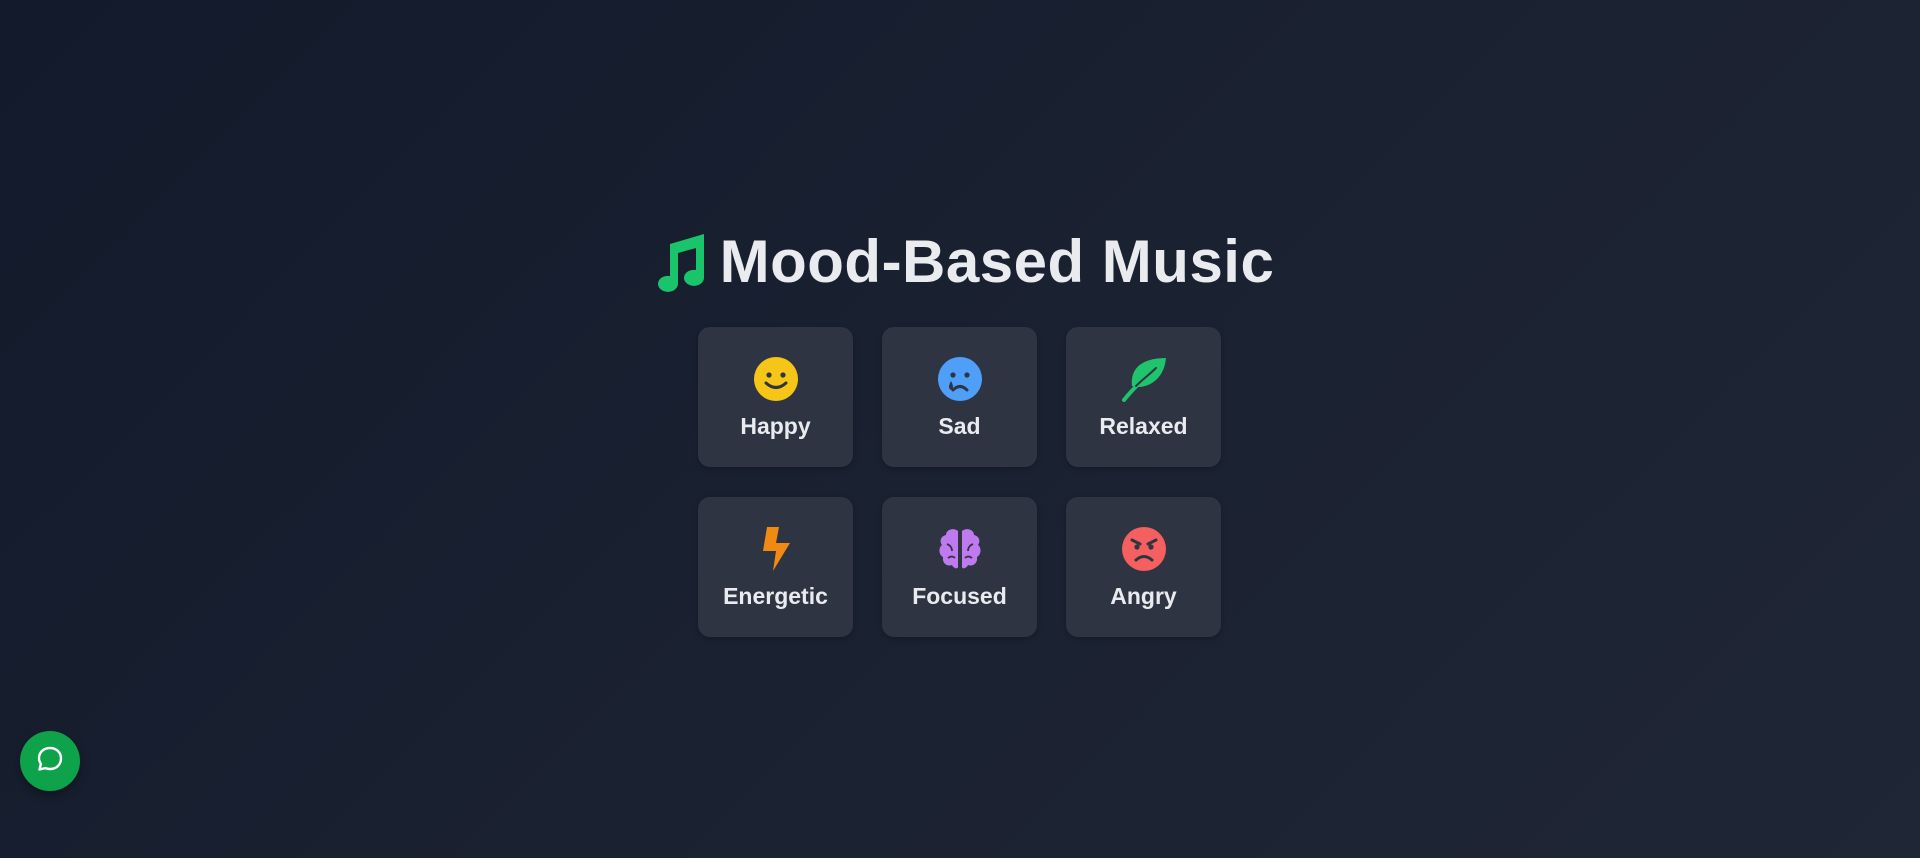 The image size is (1920, 858). What do you see at coordinates (1143, 425) in the screenshot?
I see `mood-label: Relaxed` at bounding box center [1143, 425].